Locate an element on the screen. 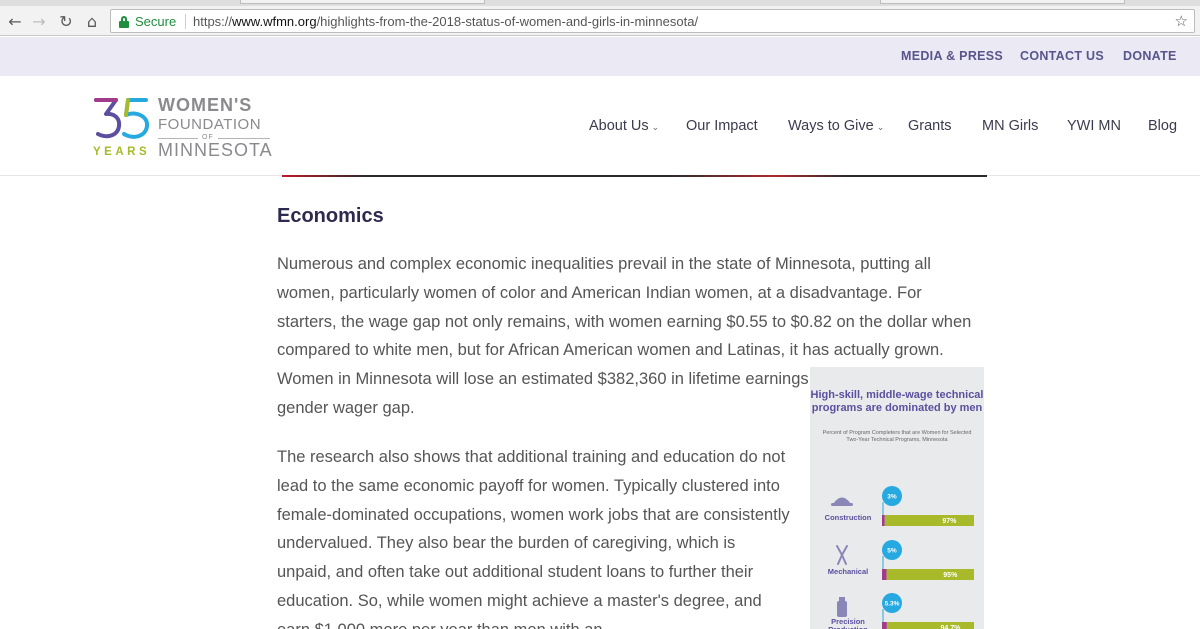 The image size is (1200, 629). bottle-icon-cap is located at coordinates (842, 599).